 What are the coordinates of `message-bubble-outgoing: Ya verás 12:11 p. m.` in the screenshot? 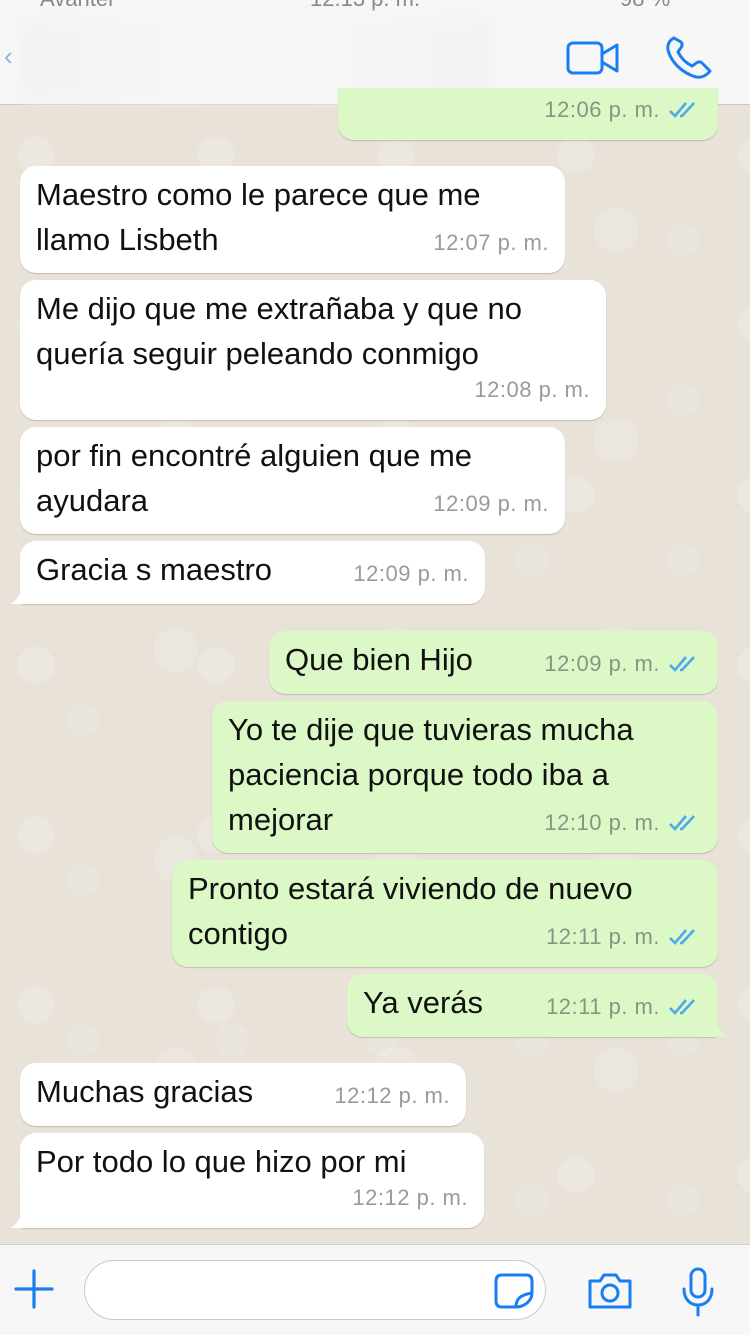 It's located at (537, 1005).